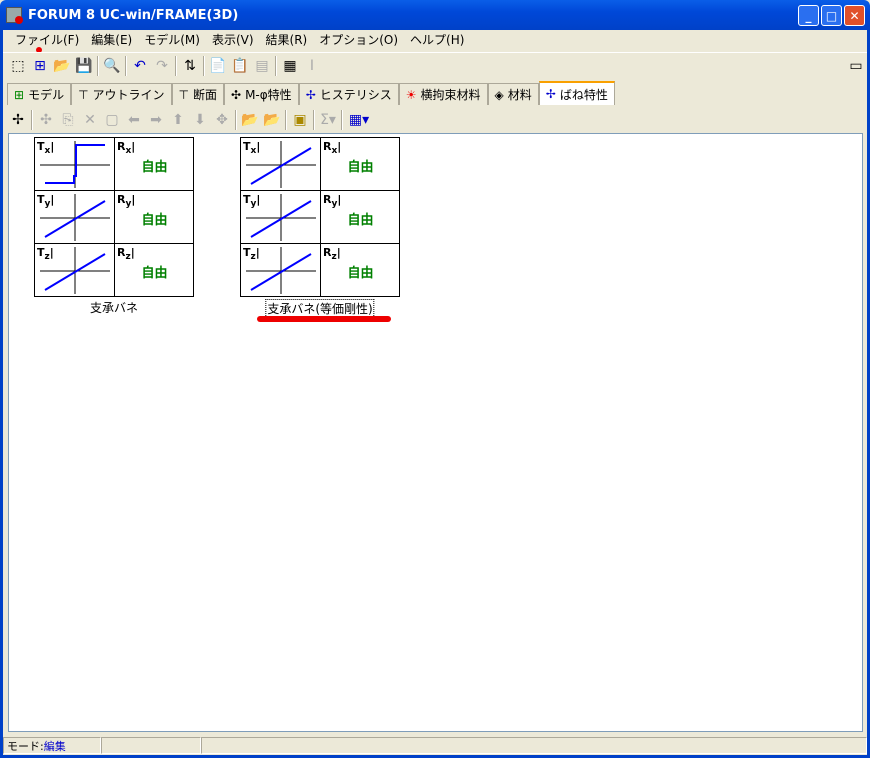 The width and height of the screenshot is (870, 758). Describe the element at coordinates (14, 15) in the screenshot. I see `app-icon` at that location.